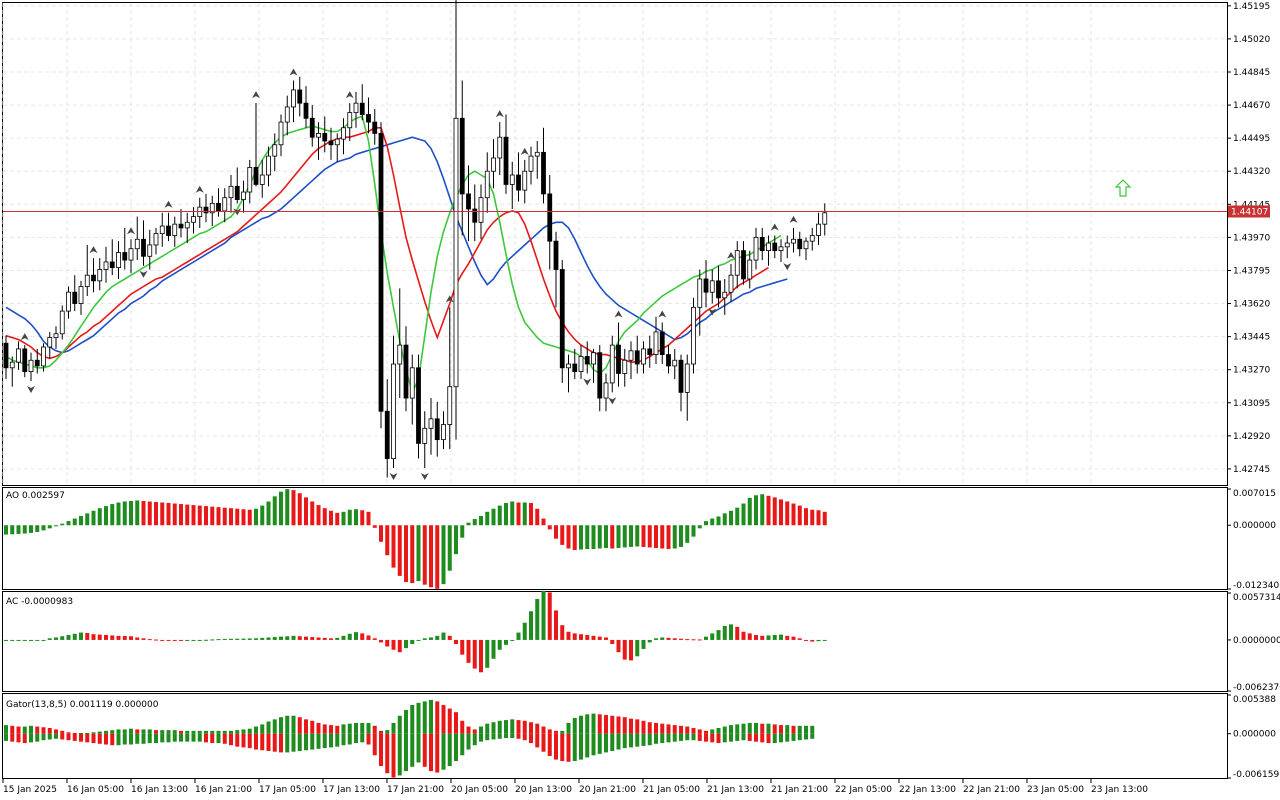  What do you see at coordinates (615, 538) in the screenshot?
I see `ao-panel` at bounding box center [615, 538].